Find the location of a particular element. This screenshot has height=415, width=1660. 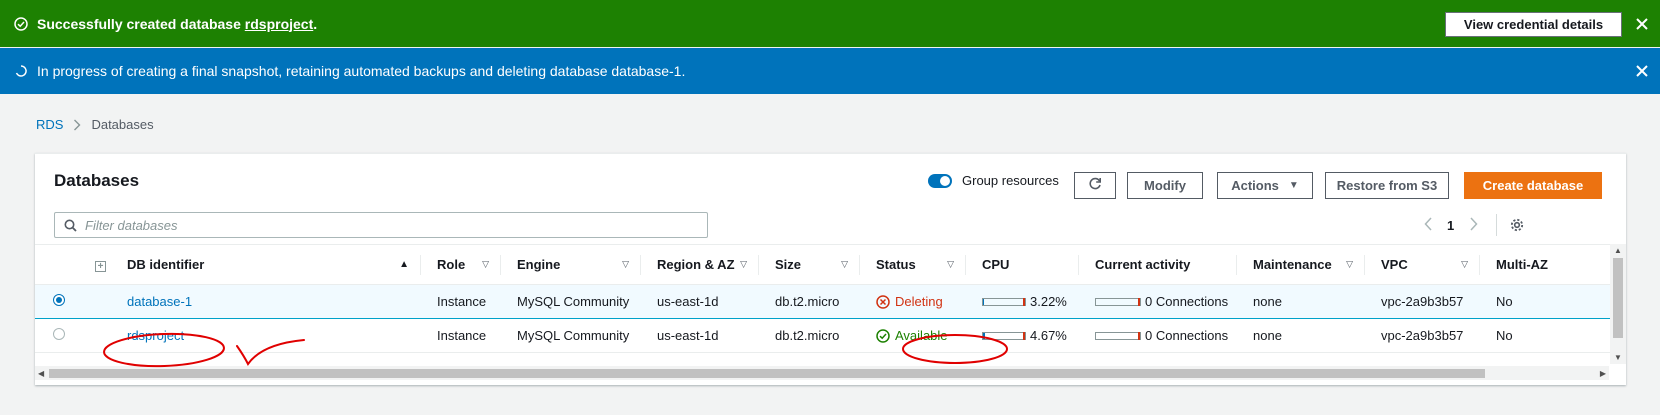

group-resources-label: Group resources is located at coordinates (1010, 180).